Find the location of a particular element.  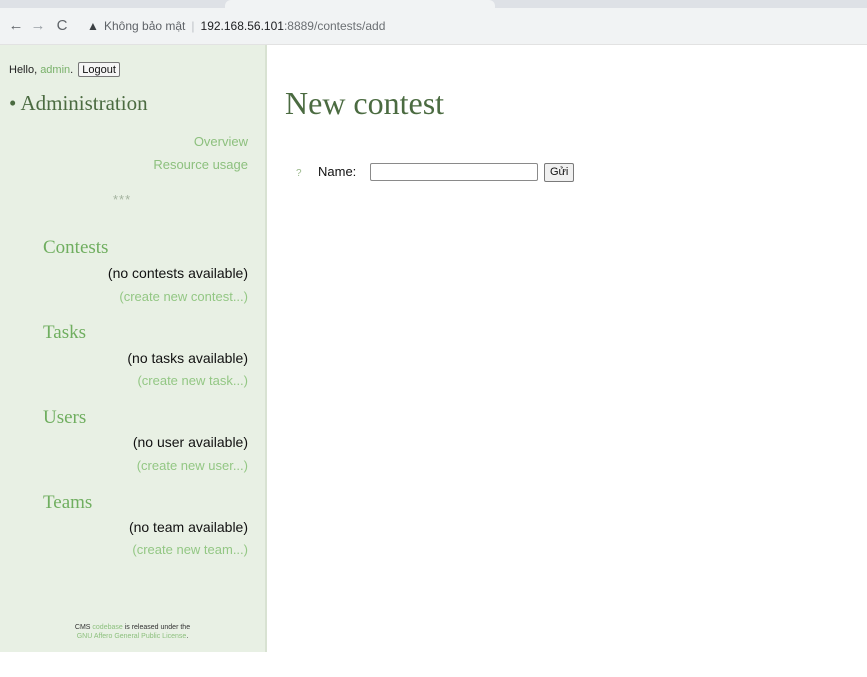

security-label: Không bảo mật is located at coordinates (144, 26).